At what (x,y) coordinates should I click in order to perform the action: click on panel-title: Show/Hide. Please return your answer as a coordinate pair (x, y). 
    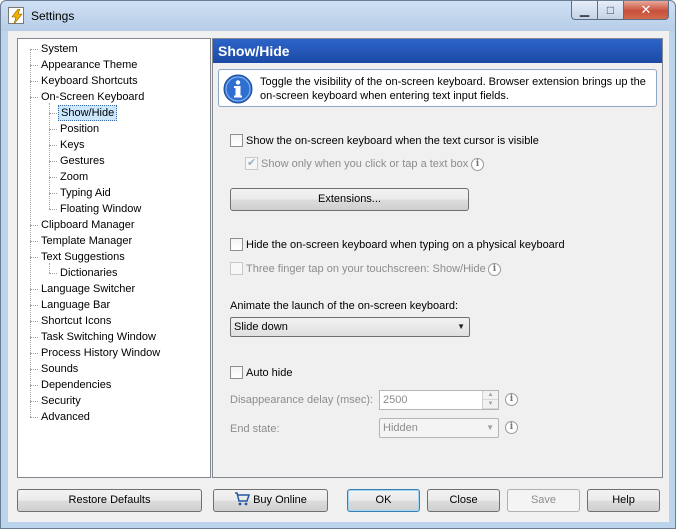
    Looking at the image, I should click on (437, 51).